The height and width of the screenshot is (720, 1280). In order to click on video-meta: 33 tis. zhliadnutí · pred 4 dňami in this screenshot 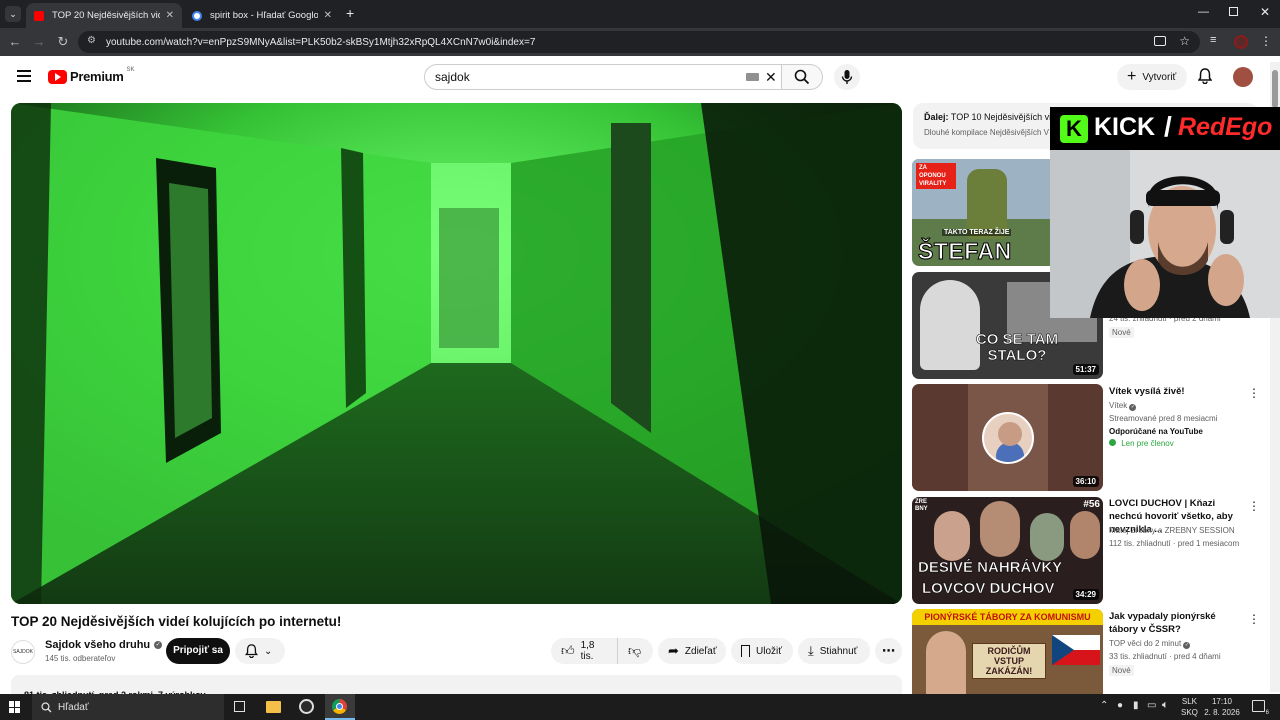, I will do `click(1165, 656)`.